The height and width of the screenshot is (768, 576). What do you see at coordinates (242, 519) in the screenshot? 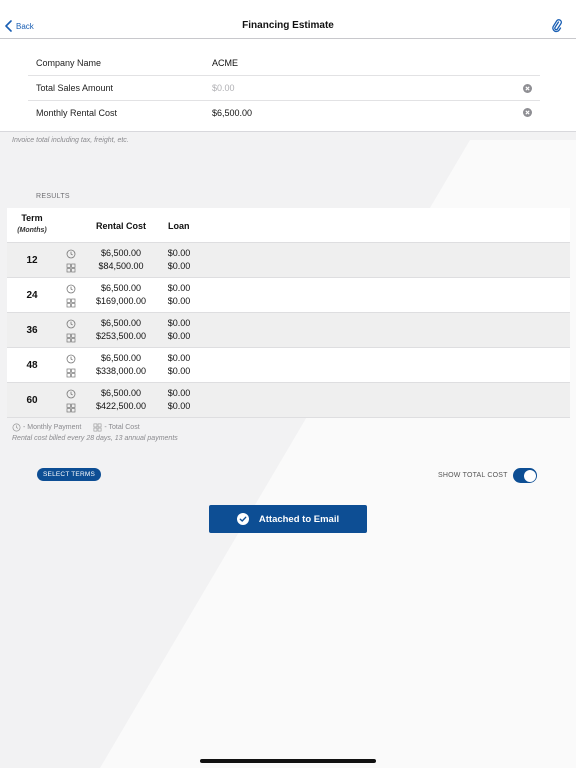
I see `checkmark-circle-icon` at bounding box center [242, 519].